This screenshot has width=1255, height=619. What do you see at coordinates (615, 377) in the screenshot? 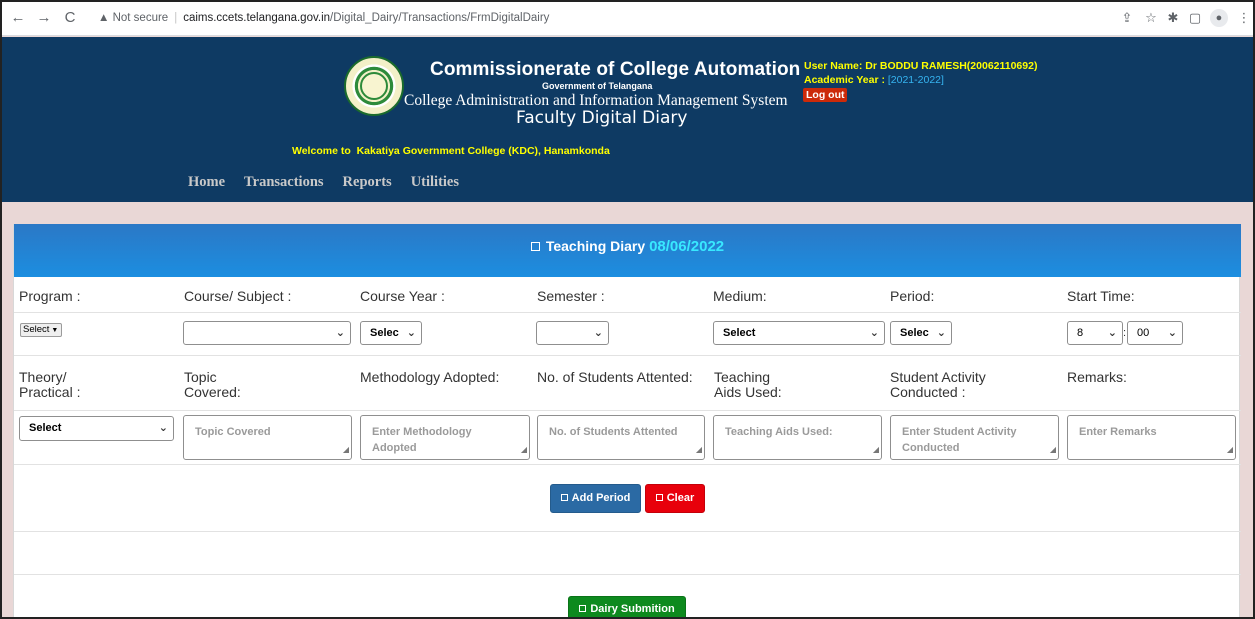
I see `students-attended-label: No. of Students Attented:` at bounding box center [615, 377].